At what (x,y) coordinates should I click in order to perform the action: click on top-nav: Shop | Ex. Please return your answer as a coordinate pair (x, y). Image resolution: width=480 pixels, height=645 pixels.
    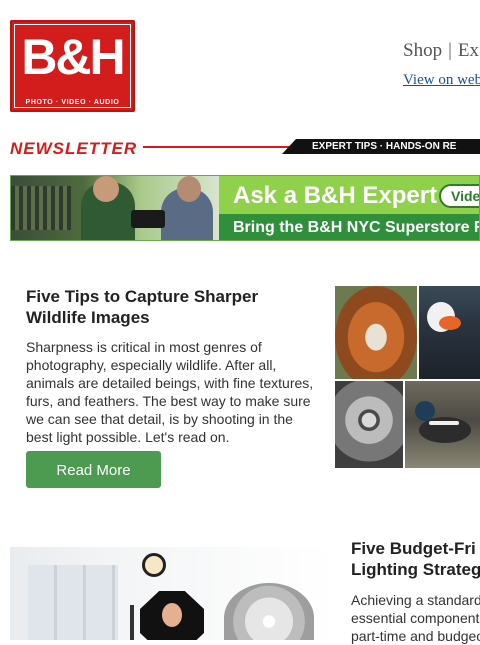
    Looking at the image, I should click on (441, 51).